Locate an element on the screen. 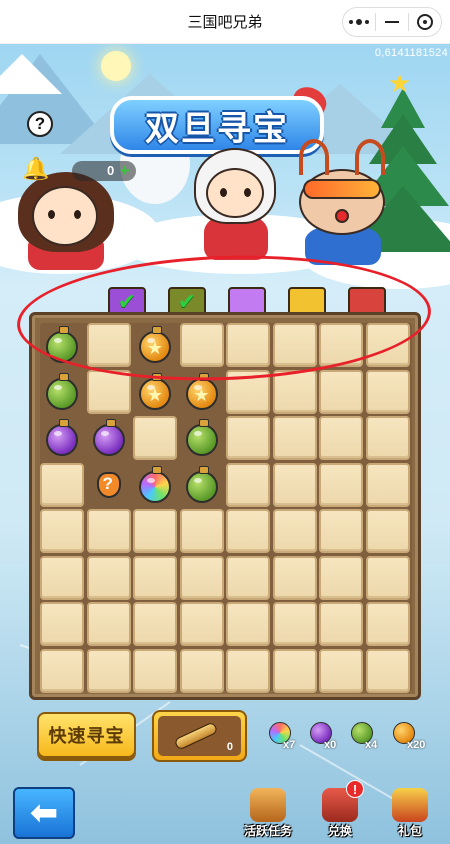  add-coins-button: + is located at coordinates (125, 171).